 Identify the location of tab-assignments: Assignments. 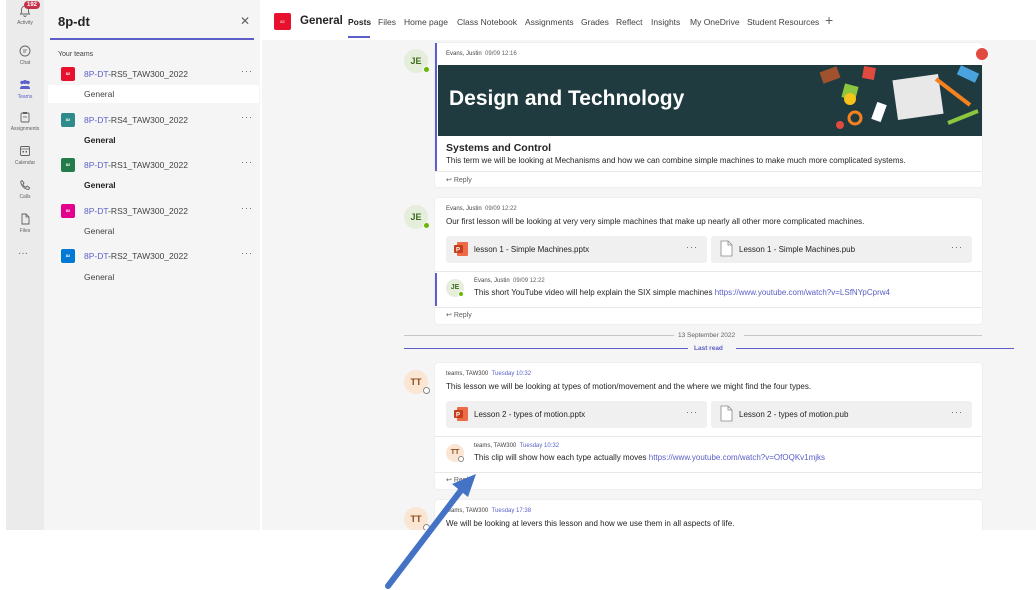
(549, 22).